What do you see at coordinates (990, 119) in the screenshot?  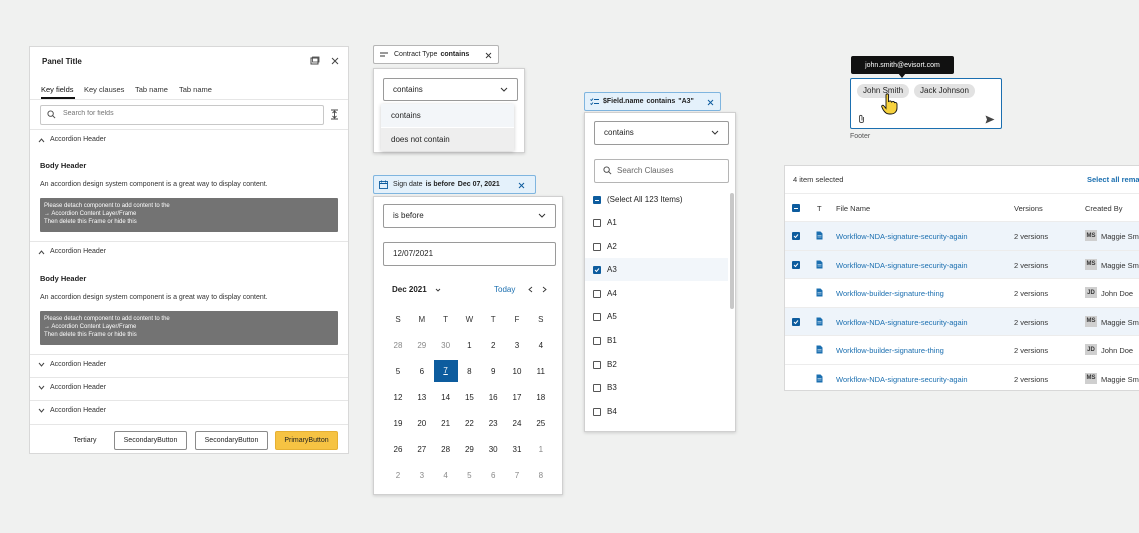 I see `send-icon` at bounding box center [990, 119].